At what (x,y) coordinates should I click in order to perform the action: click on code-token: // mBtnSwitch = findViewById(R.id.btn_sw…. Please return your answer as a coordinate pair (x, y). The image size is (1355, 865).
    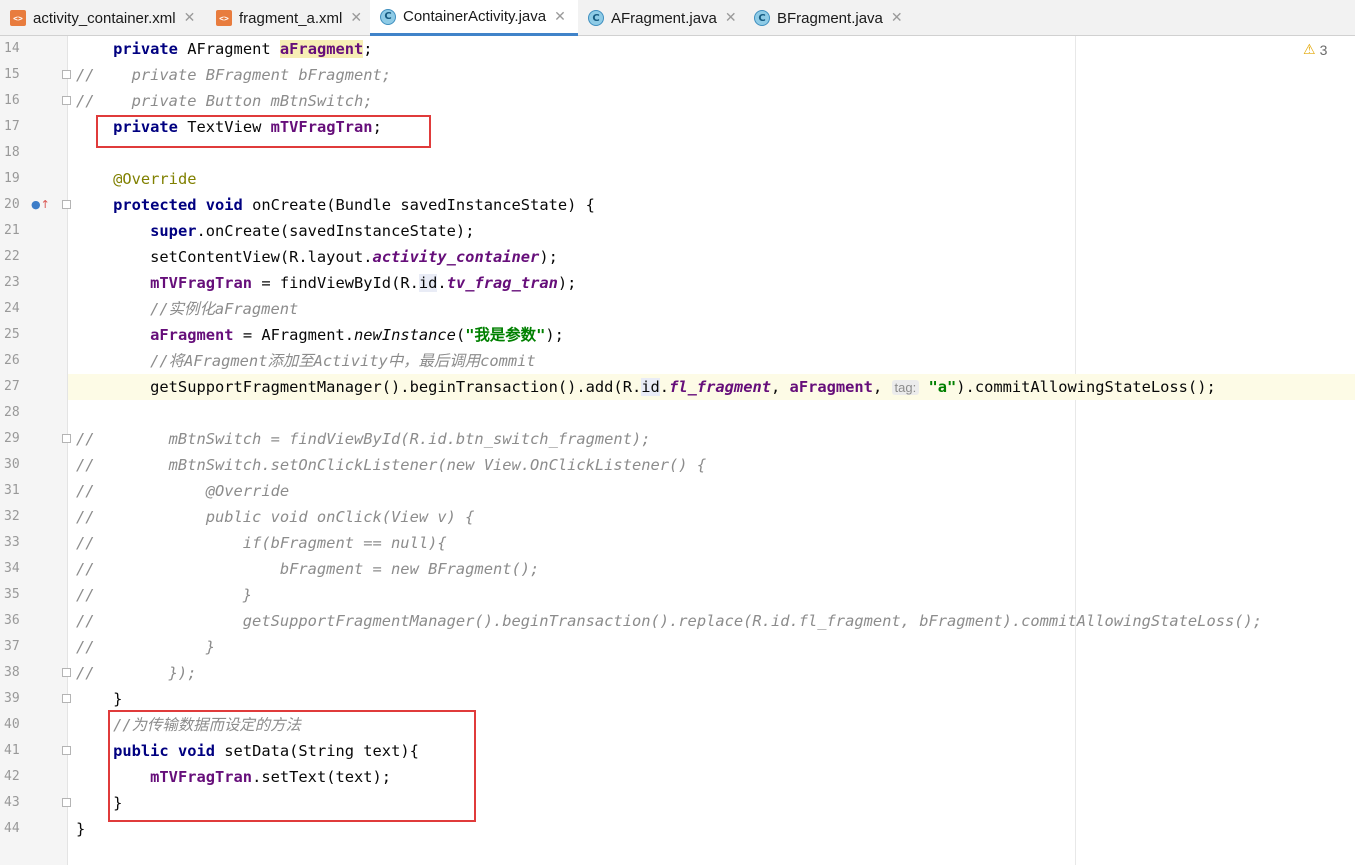
    Looking at the image, I should click on (363, 439).